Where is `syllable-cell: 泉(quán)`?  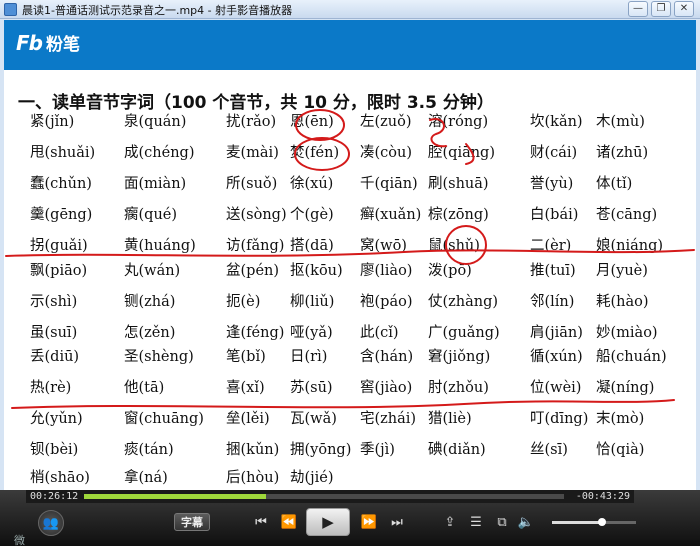 syllable-cell: 泉(quán) is located at coordinates (155, 122).